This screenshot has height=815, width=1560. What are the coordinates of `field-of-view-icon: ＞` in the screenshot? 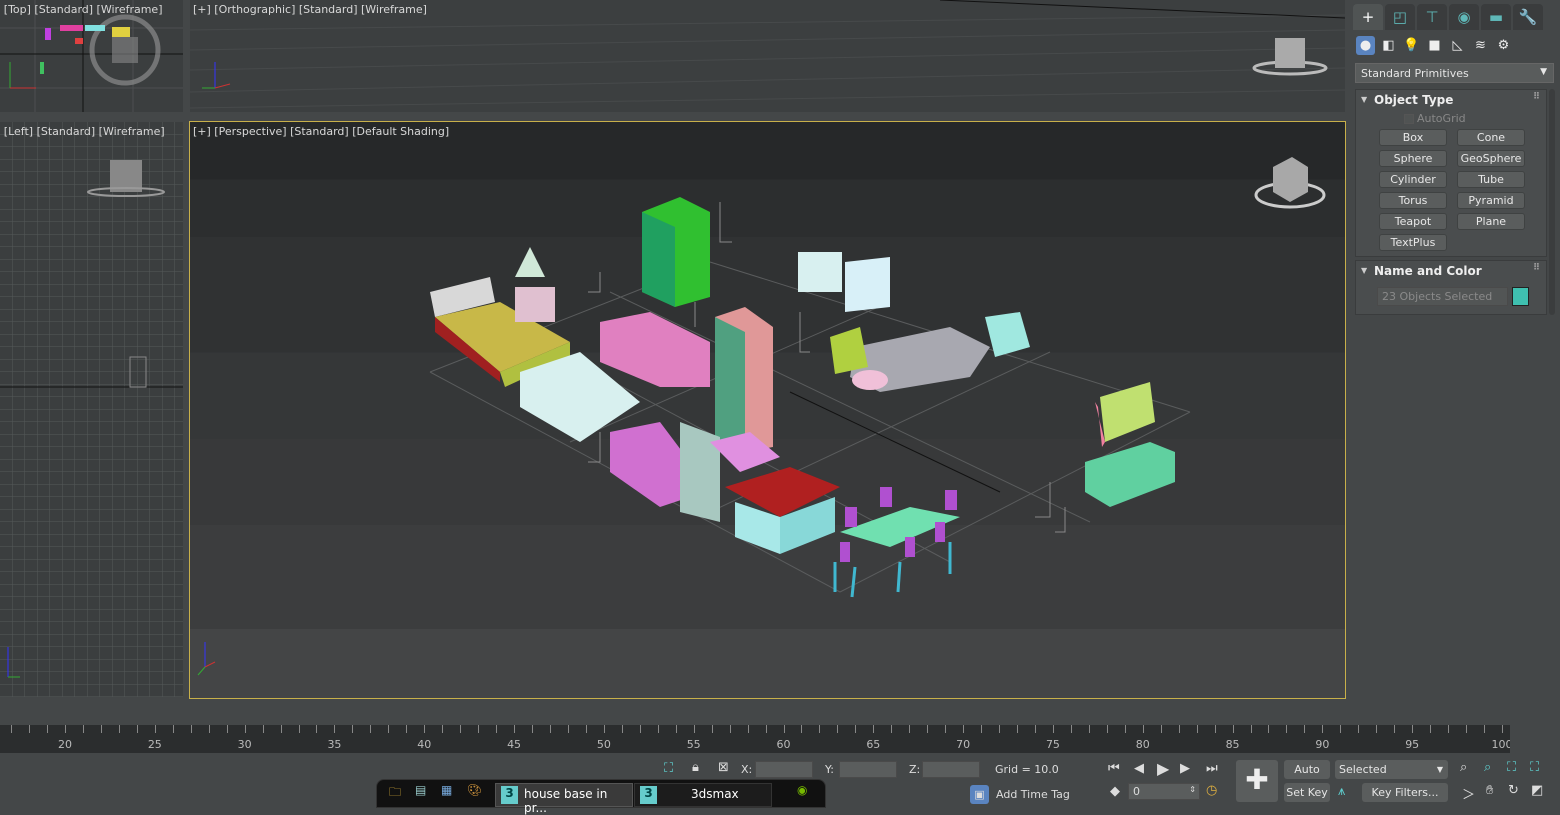 It's located at (1468, 793).